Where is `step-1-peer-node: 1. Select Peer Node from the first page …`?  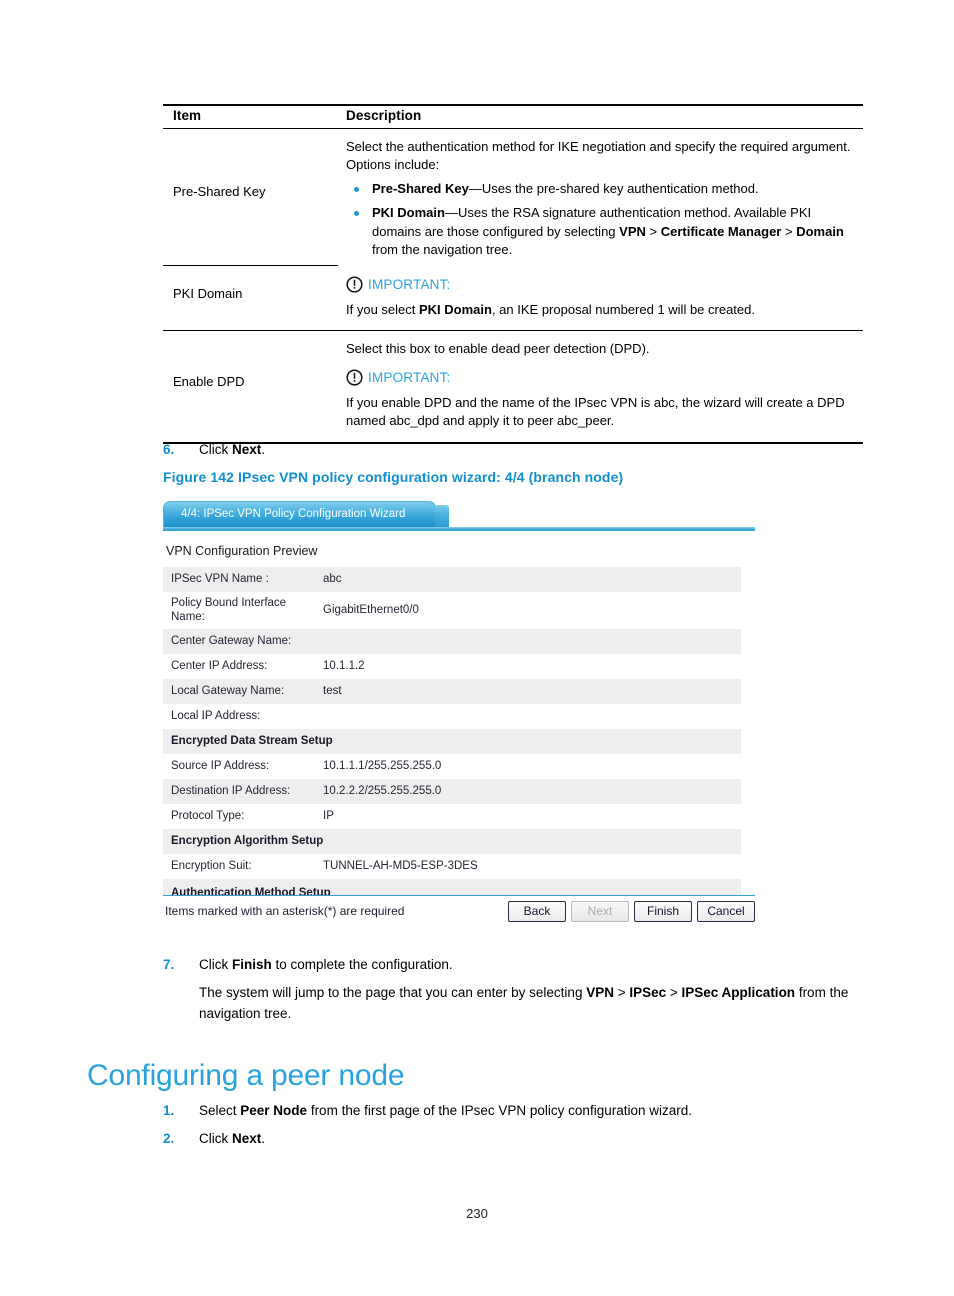
step-1-peer-node: 1. Select Peer Node from the first page … is located at coordinates (515, 1111).